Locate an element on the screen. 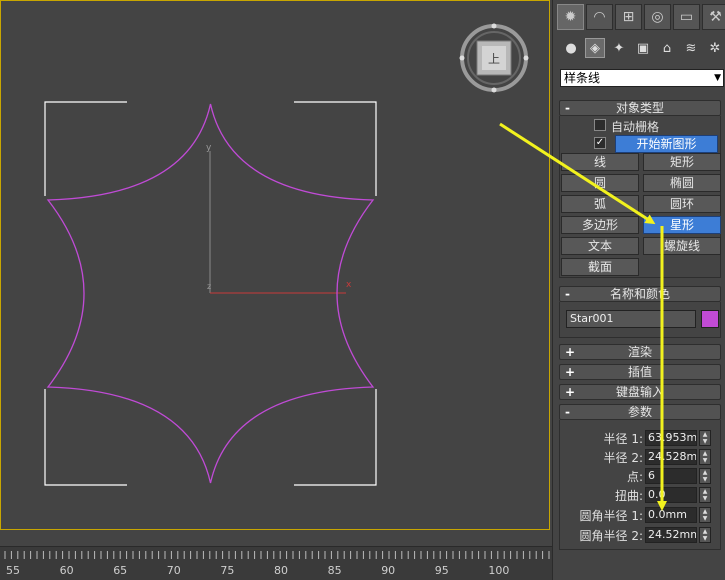 This screenshot has width=725, height=580. line-button-label: 线 is located at coordinates (599, 162).